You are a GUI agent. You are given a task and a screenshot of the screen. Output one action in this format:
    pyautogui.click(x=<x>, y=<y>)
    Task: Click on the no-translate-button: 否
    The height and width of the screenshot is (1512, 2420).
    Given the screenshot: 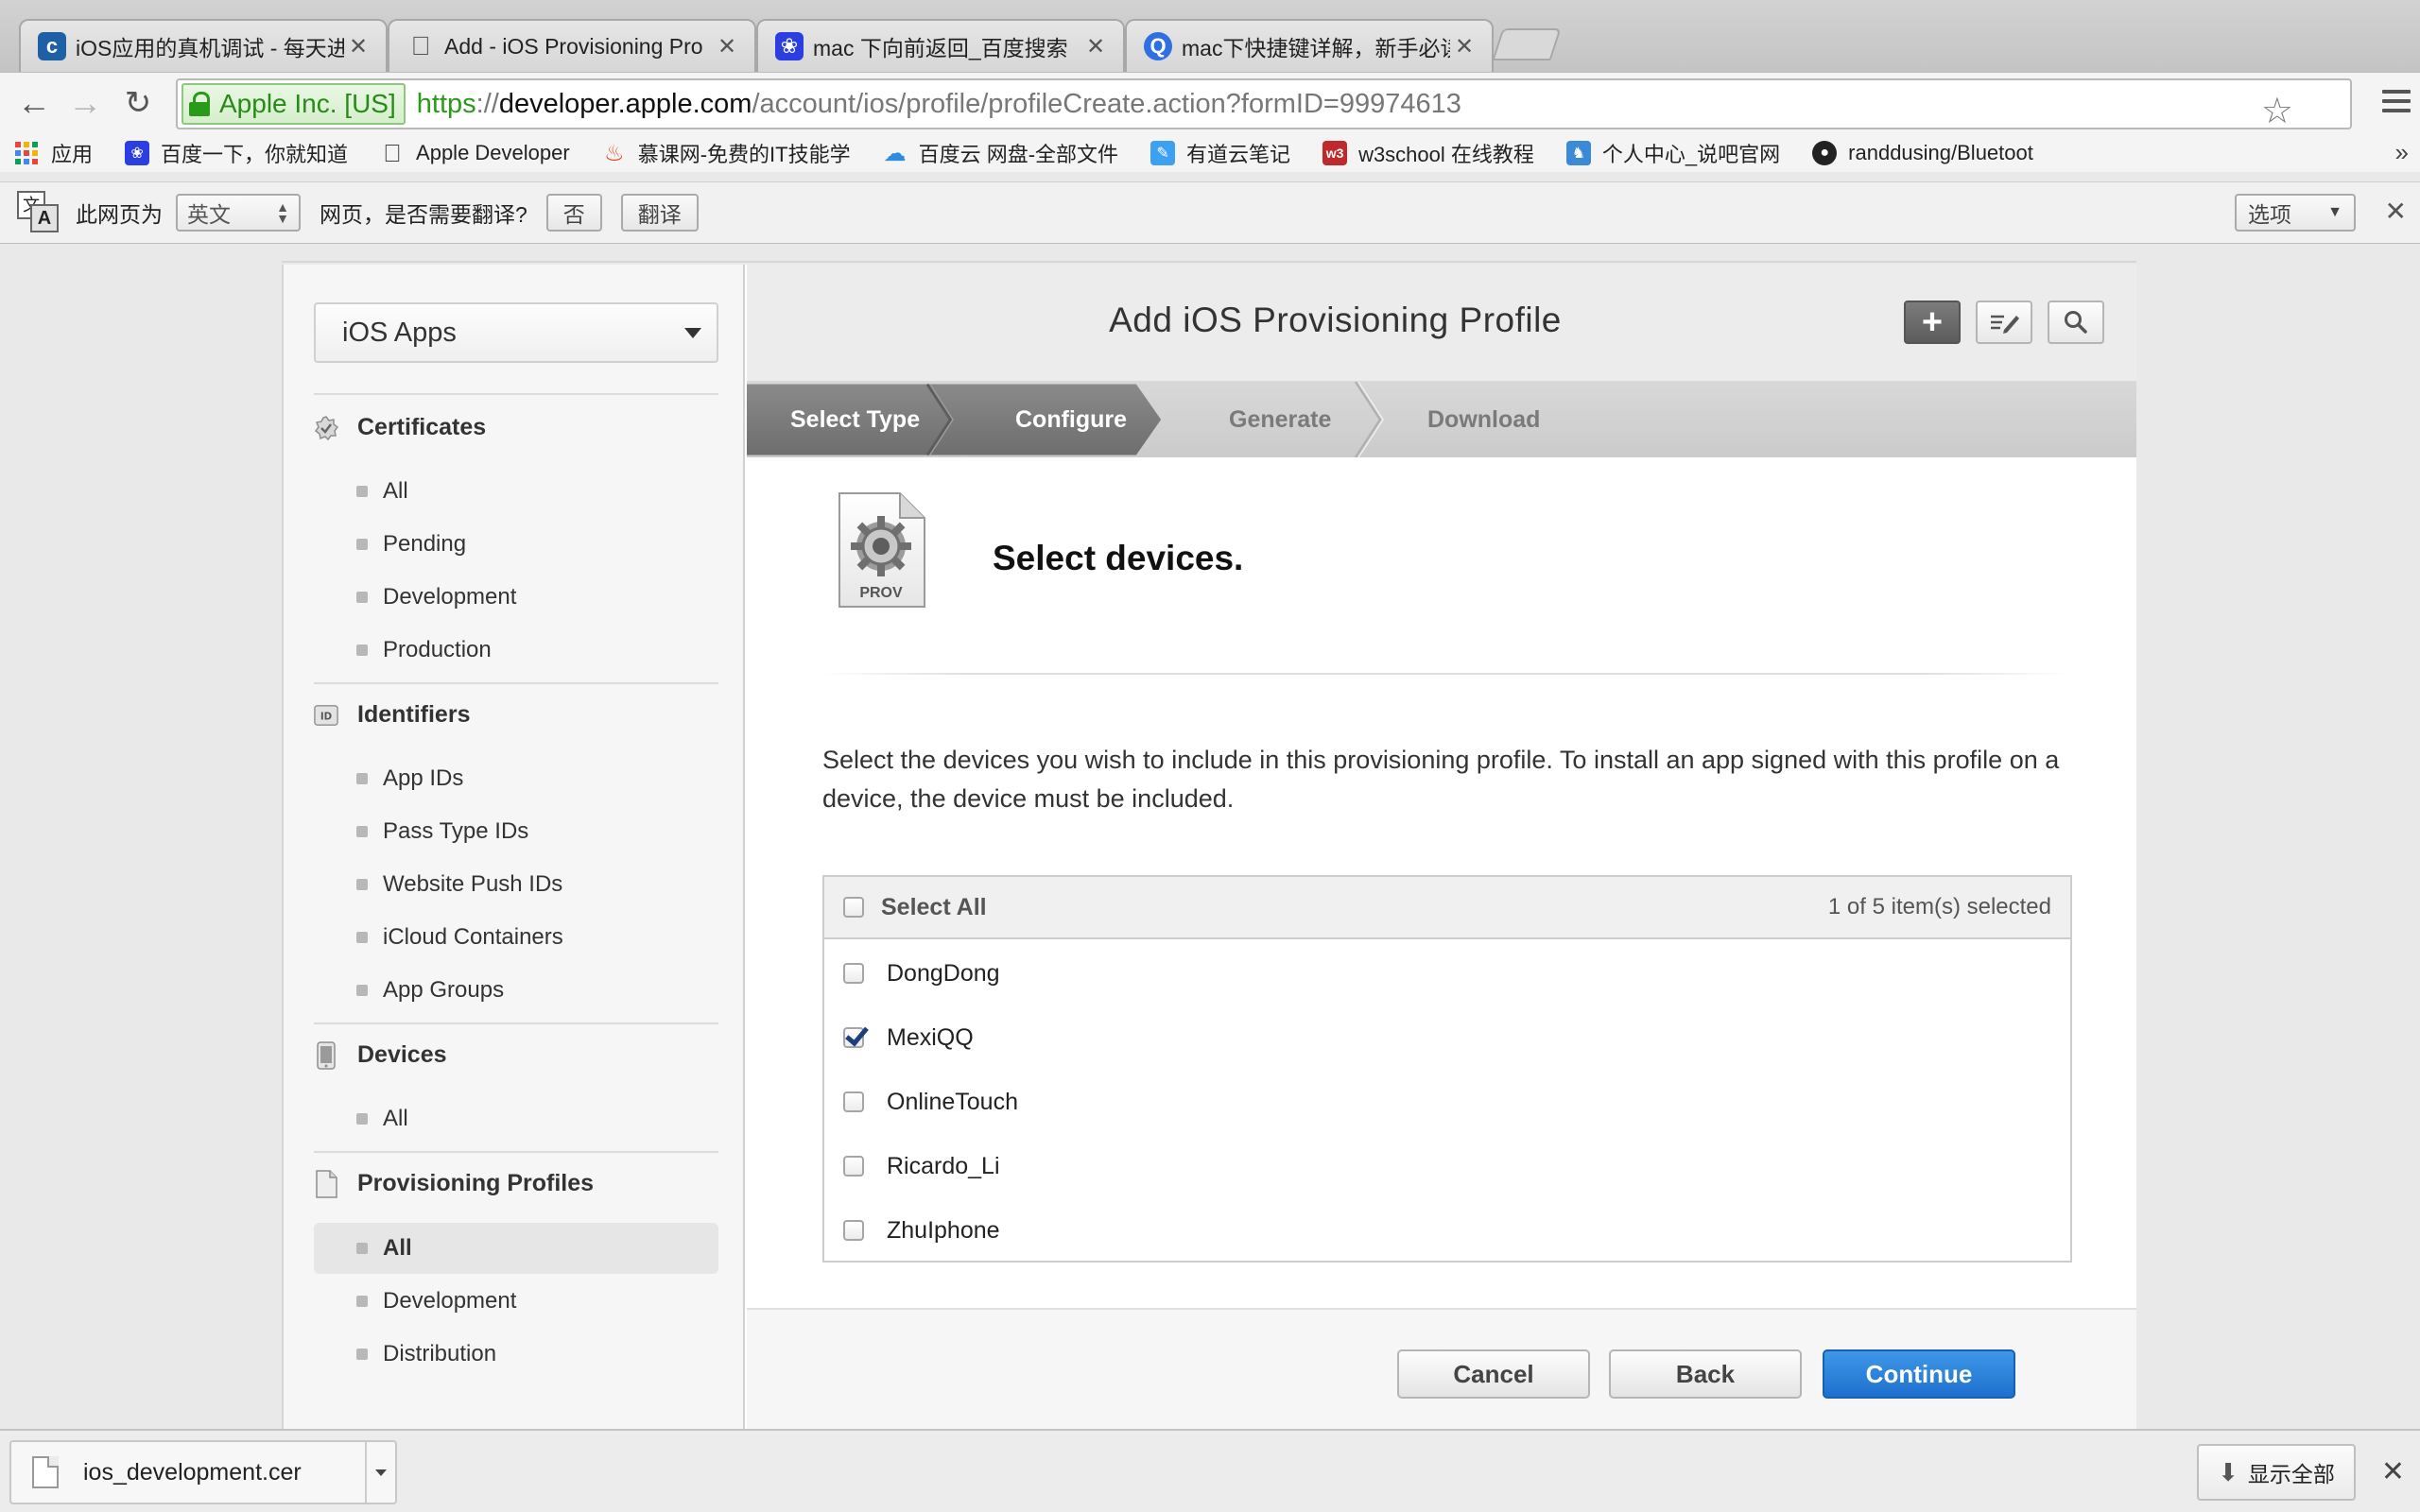 What is the action you would take?
    pyautogui.click(x=573, y=213)
    